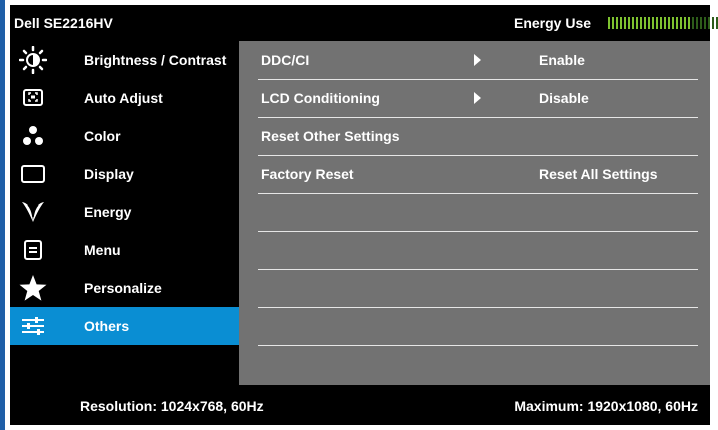 The height and width of the screenshot is (430, 718). Describe the element at coordinates (478, 174) in the screenshot. I see `setting-row-factory-reset: Factory Reset Reset All Settings` at that location.